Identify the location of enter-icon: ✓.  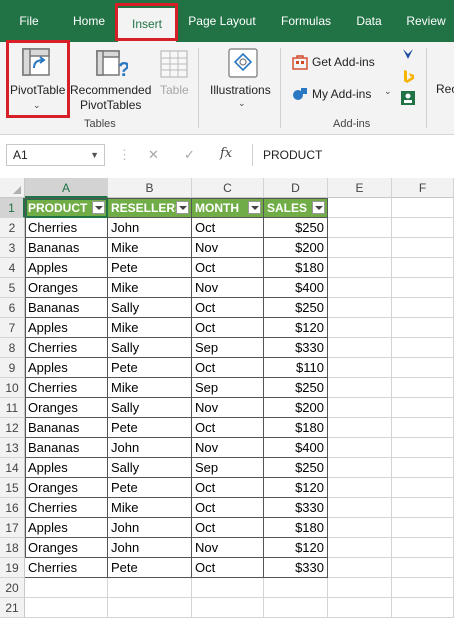
(189, 155).